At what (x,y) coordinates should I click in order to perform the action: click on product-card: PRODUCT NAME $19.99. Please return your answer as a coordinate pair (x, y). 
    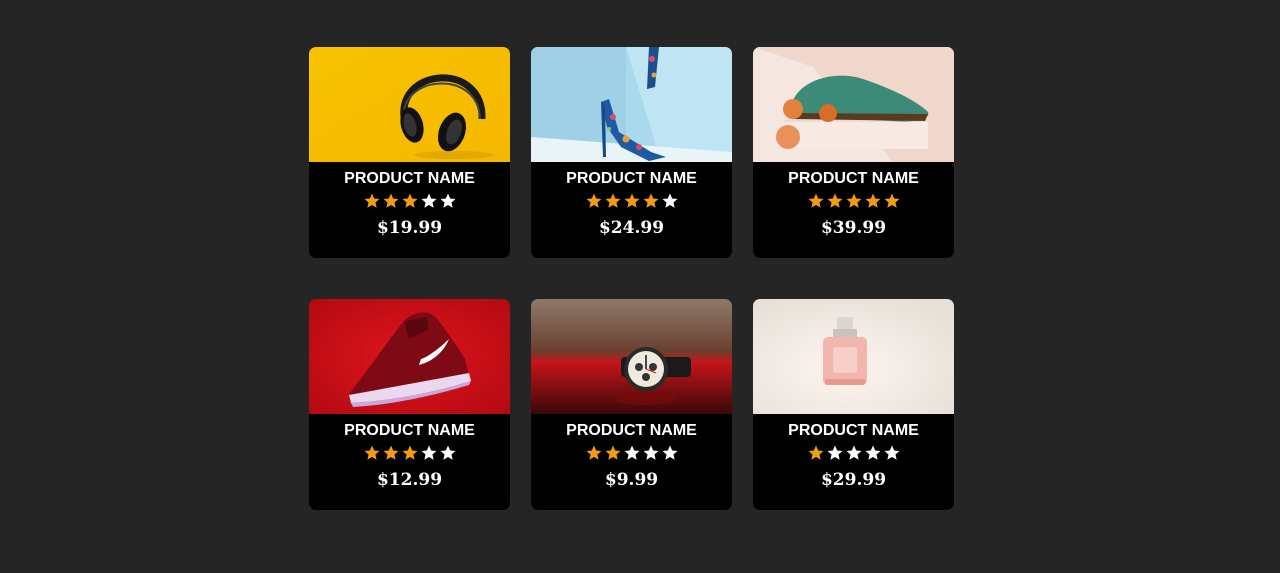
    Looking at the image, I should click on (409, 152).